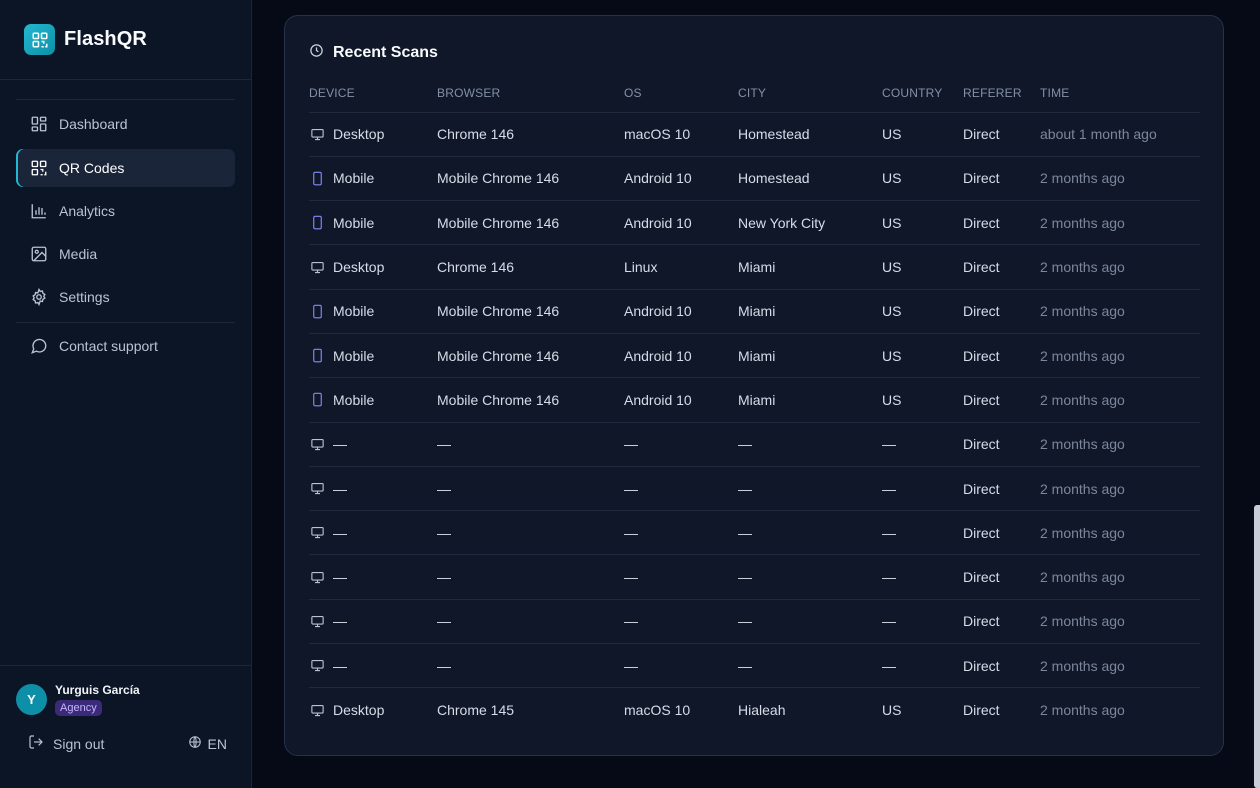 The image size is (1260, 788). Describe the element at coordinates (93, 124) in the screenshot. I see `sidebar-item-label: Dashboard` at that location.